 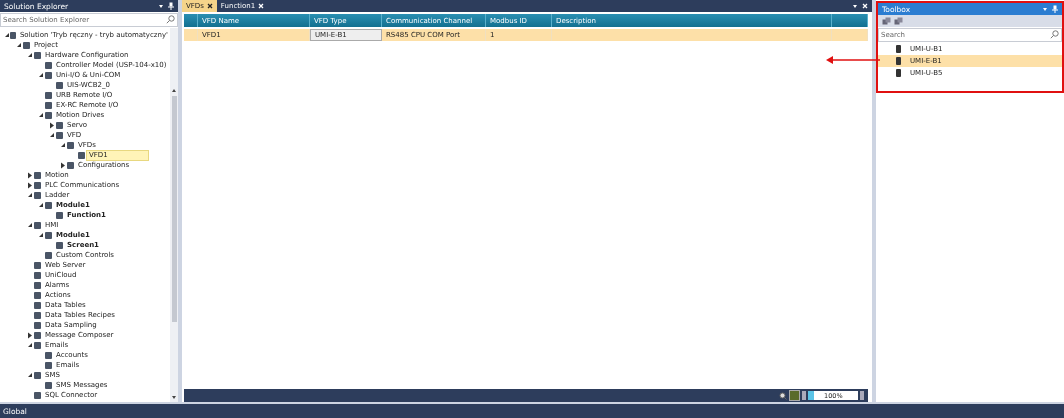 I want to click on pin-icon, so click(x=171, y=6).